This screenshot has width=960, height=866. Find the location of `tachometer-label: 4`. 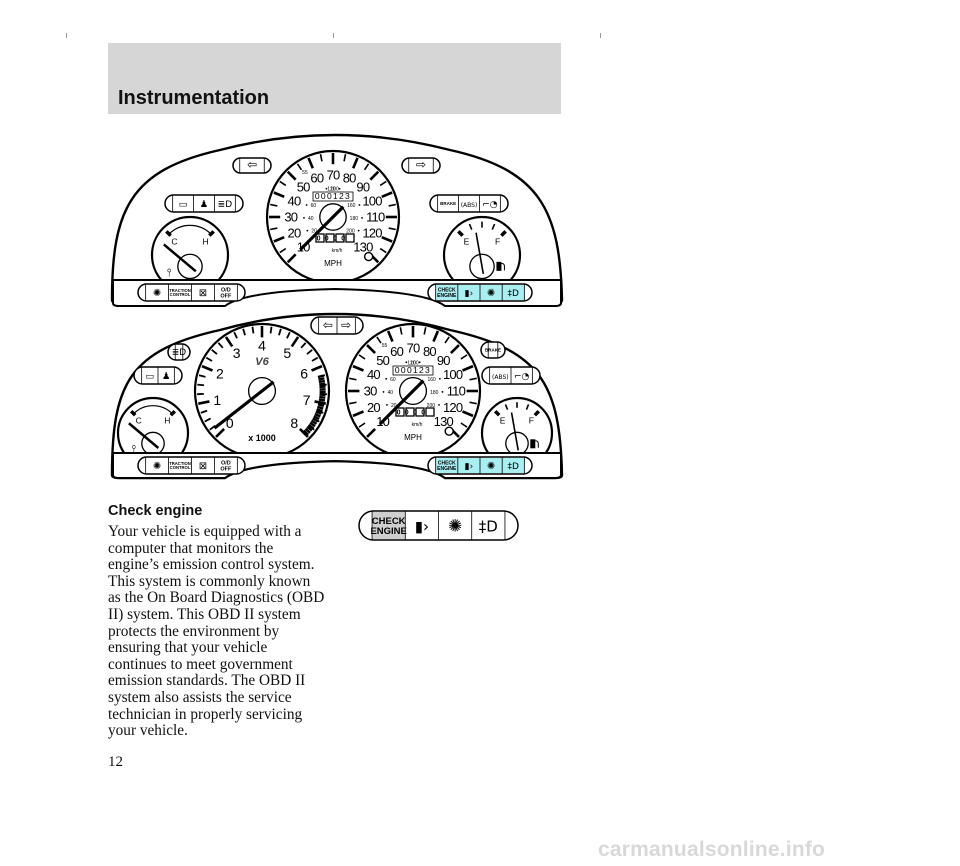

tachometer-label: 4 is located at coordinates (262, 345).